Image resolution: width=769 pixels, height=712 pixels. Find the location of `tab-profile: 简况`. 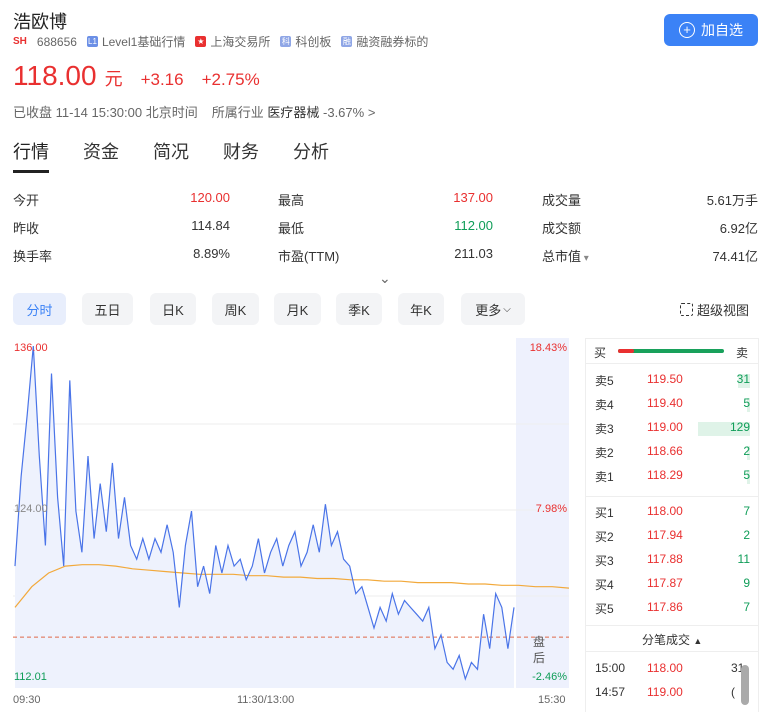

tab-profile: 简况 is located at coordinates (171, 155).